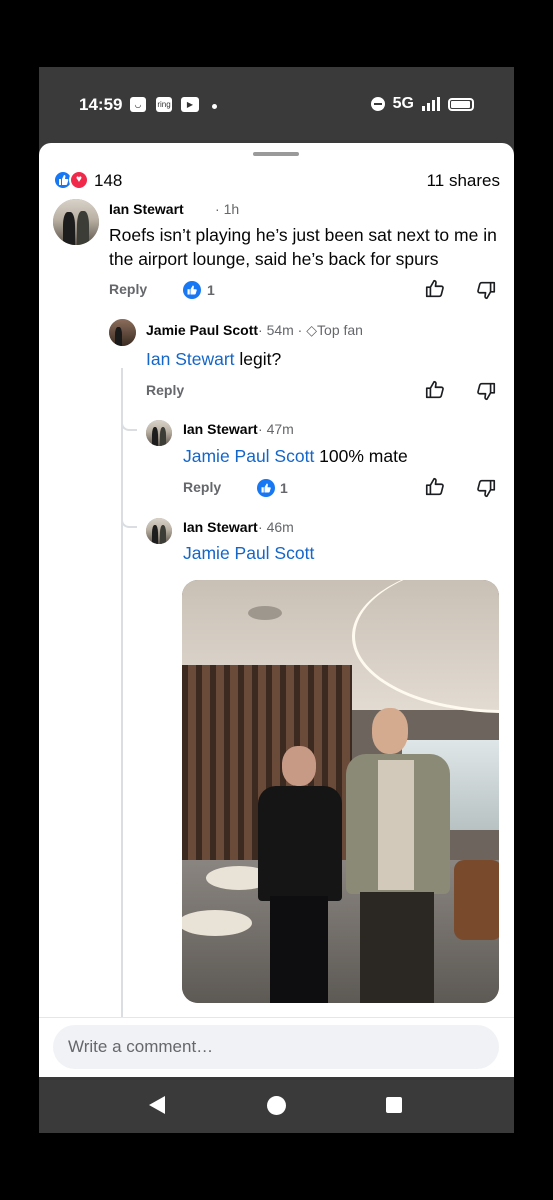 Image resolution: width=553 pixels, height=1200 pixels. I want to click on comment-text: Jamie Paul Scott 100% mate, so click(295, 456).